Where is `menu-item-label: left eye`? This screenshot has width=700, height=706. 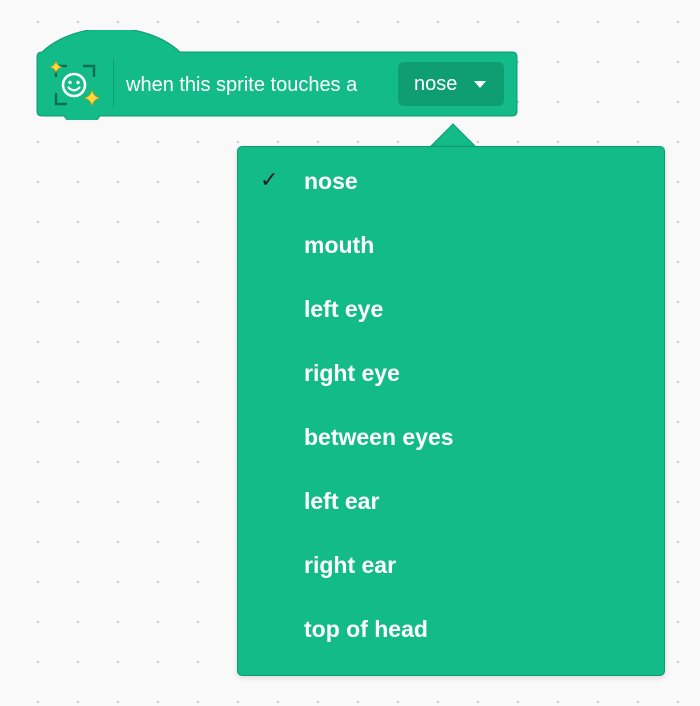
menu-item-label: left eye is located at coordinates (344, 309).